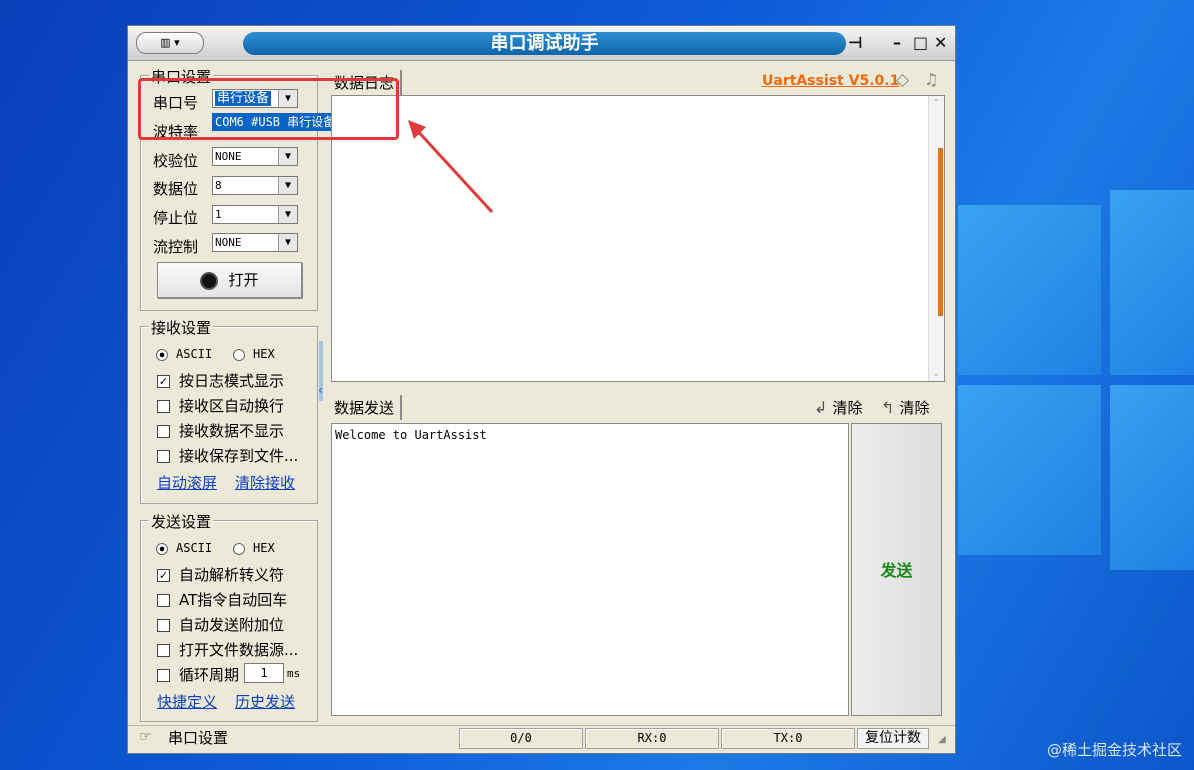 The height and width of the screenshot is (770, 1194). I want to click on title-bar: ▥ ▾ 串口调试助手 ⊣ – □ ✕, so click(541, 43).